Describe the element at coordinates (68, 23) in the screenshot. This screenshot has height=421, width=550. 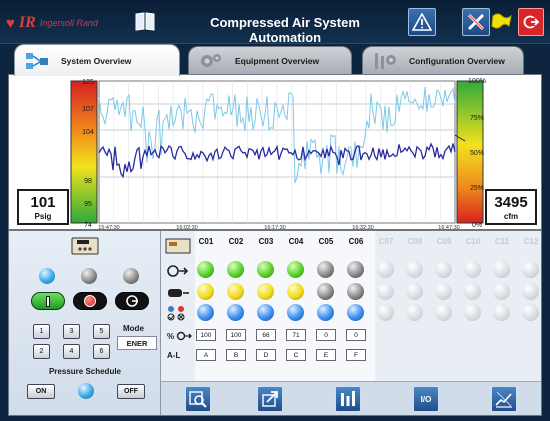
I see `brand-name: Ingersoll Rand` at that location.